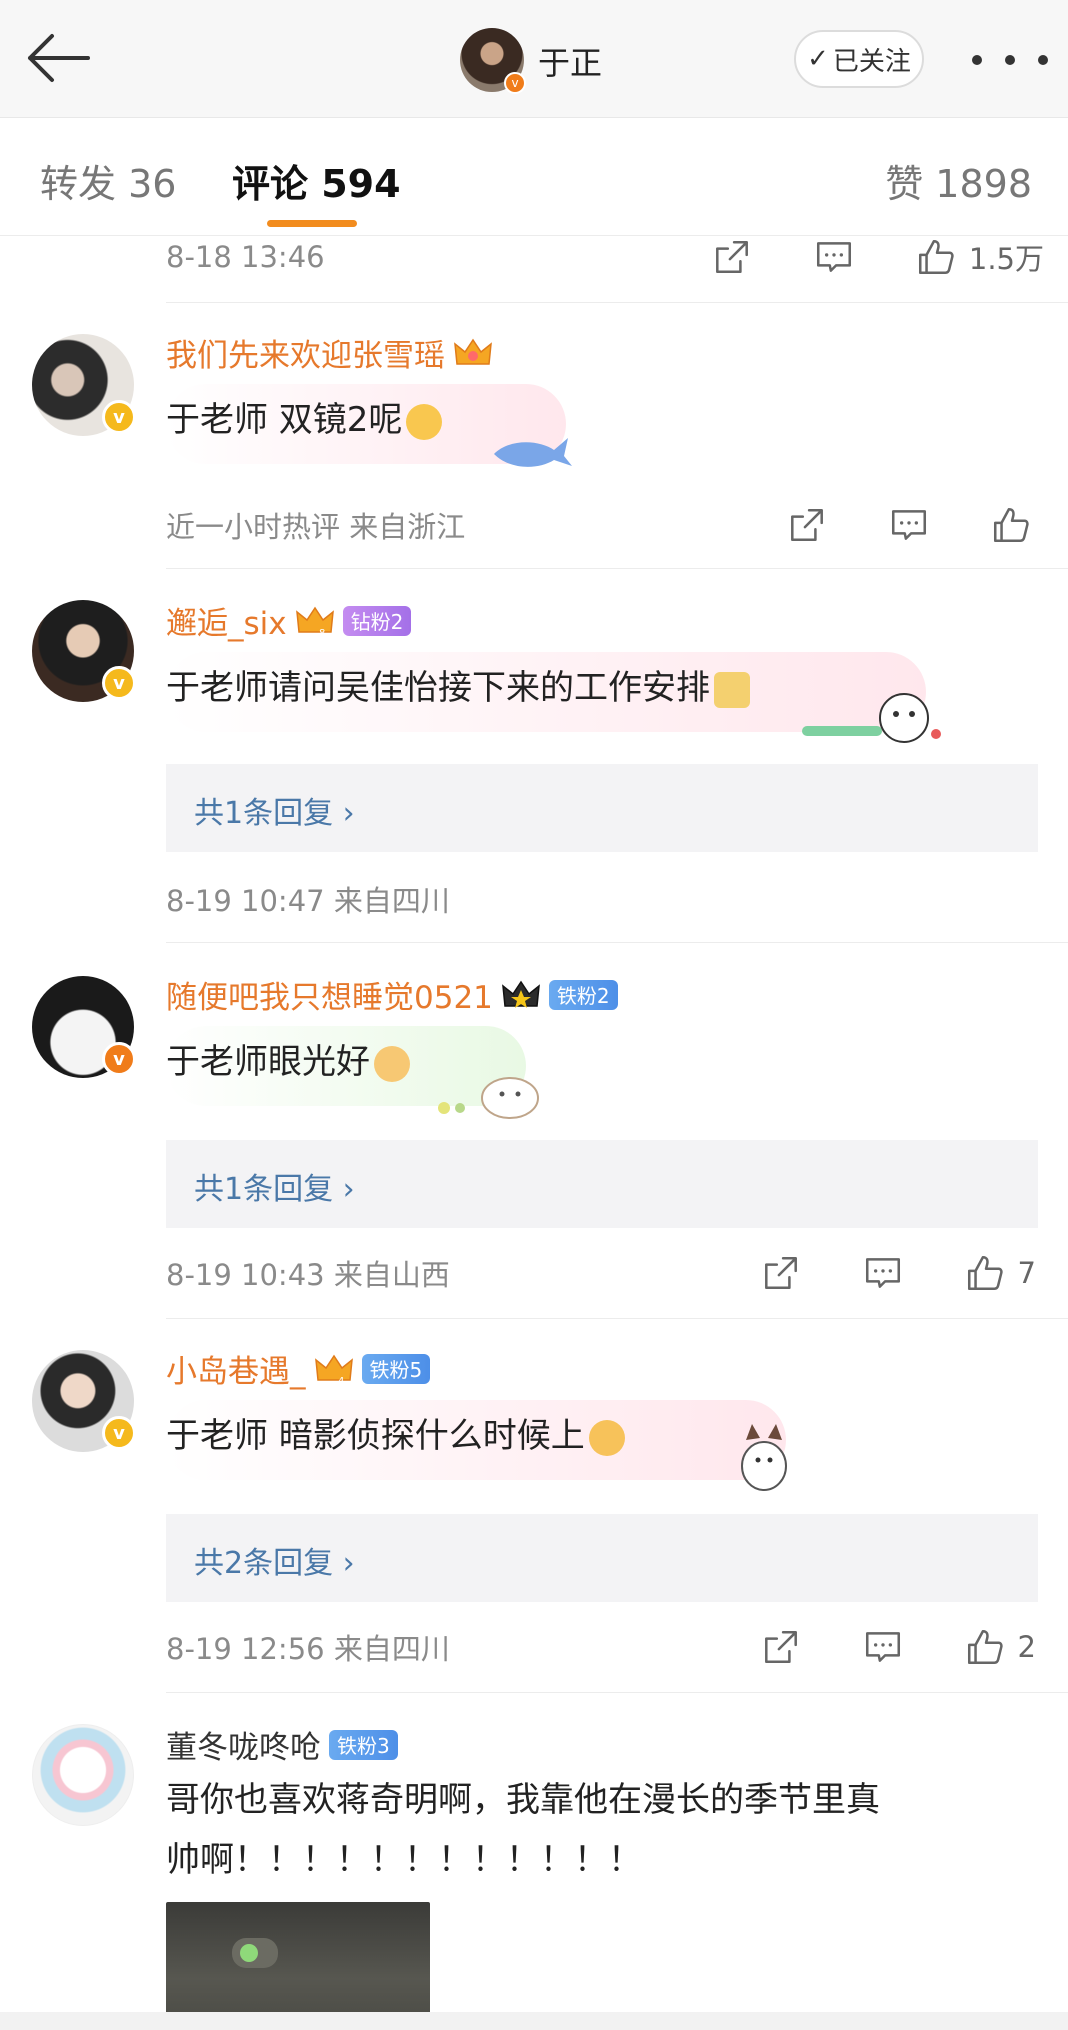 The height and width of the screenshot is (2030, 1068). What do you see at coordinates (601, 1647) in the screenshot?
I see `comment-meta: 8-19 12:56 来自四川 2` at bounding box center [601, 1647].